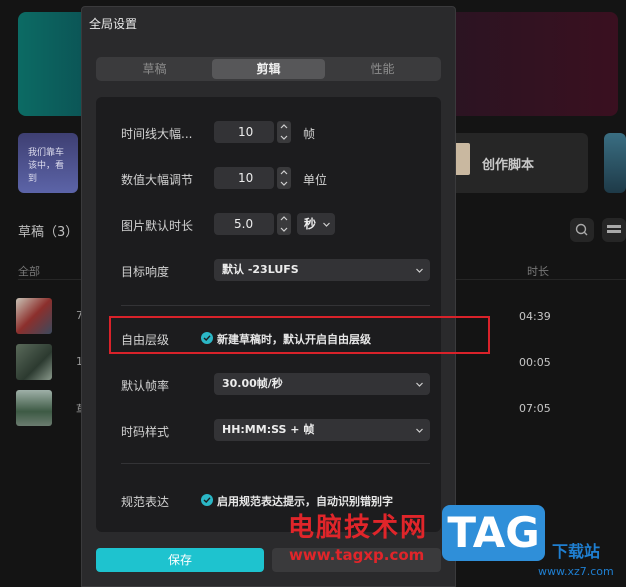 This screenshot has height=587, width=626. Describe the element at coordinates (535, 408) in the screenshot. I see `draft-duration: 07:05` at that location.